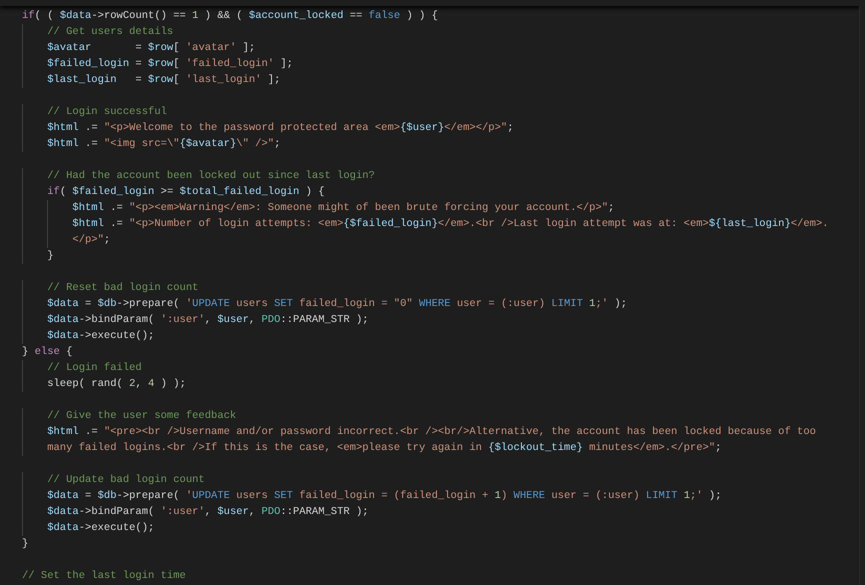 This screenshot has height=585, width=865. I want to click on code-line: if( ( $data->rowCount() == 1 ) && ( $account_locked == false ) ) {, so click(230, 16).